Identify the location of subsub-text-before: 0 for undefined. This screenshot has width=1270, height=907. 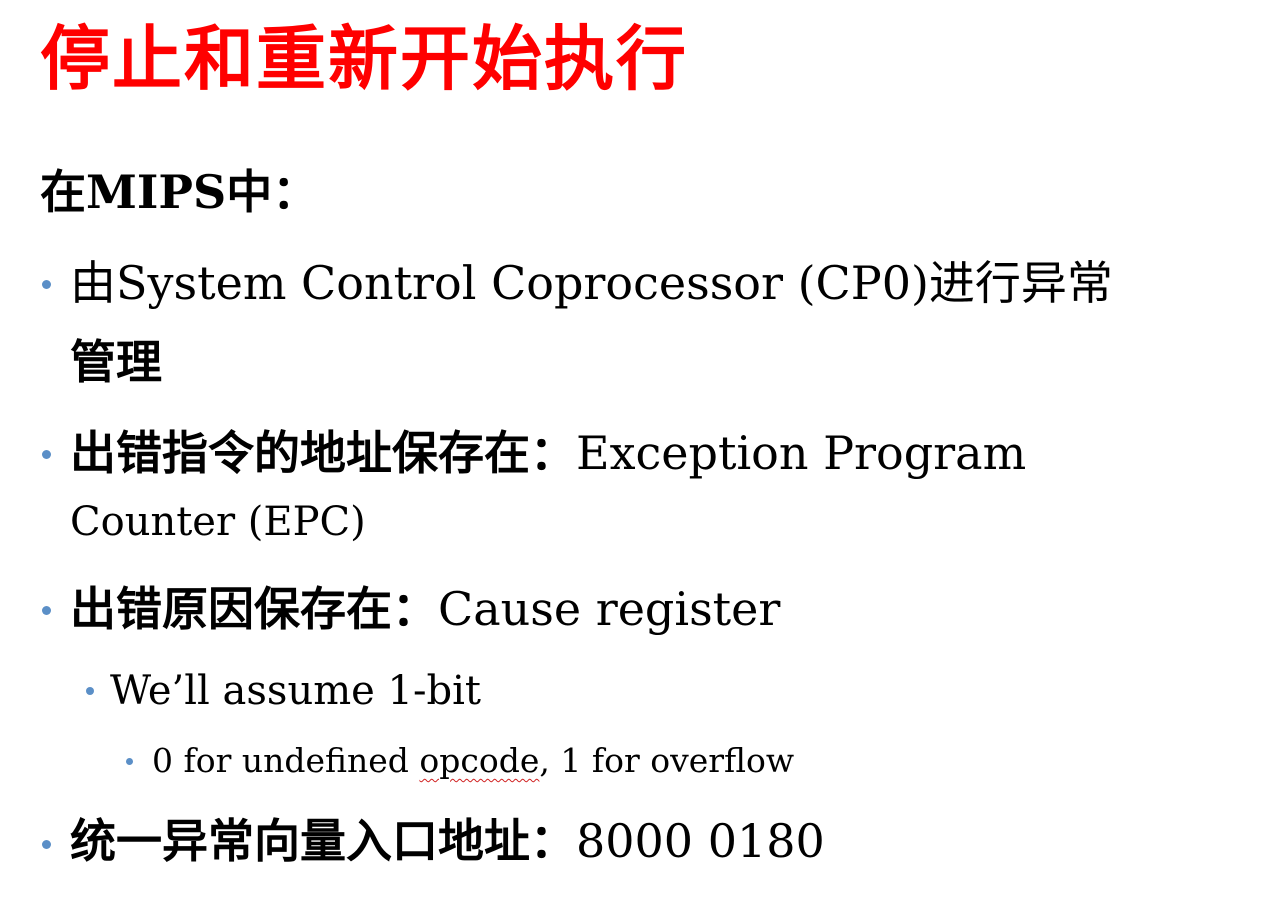
(286, 760).